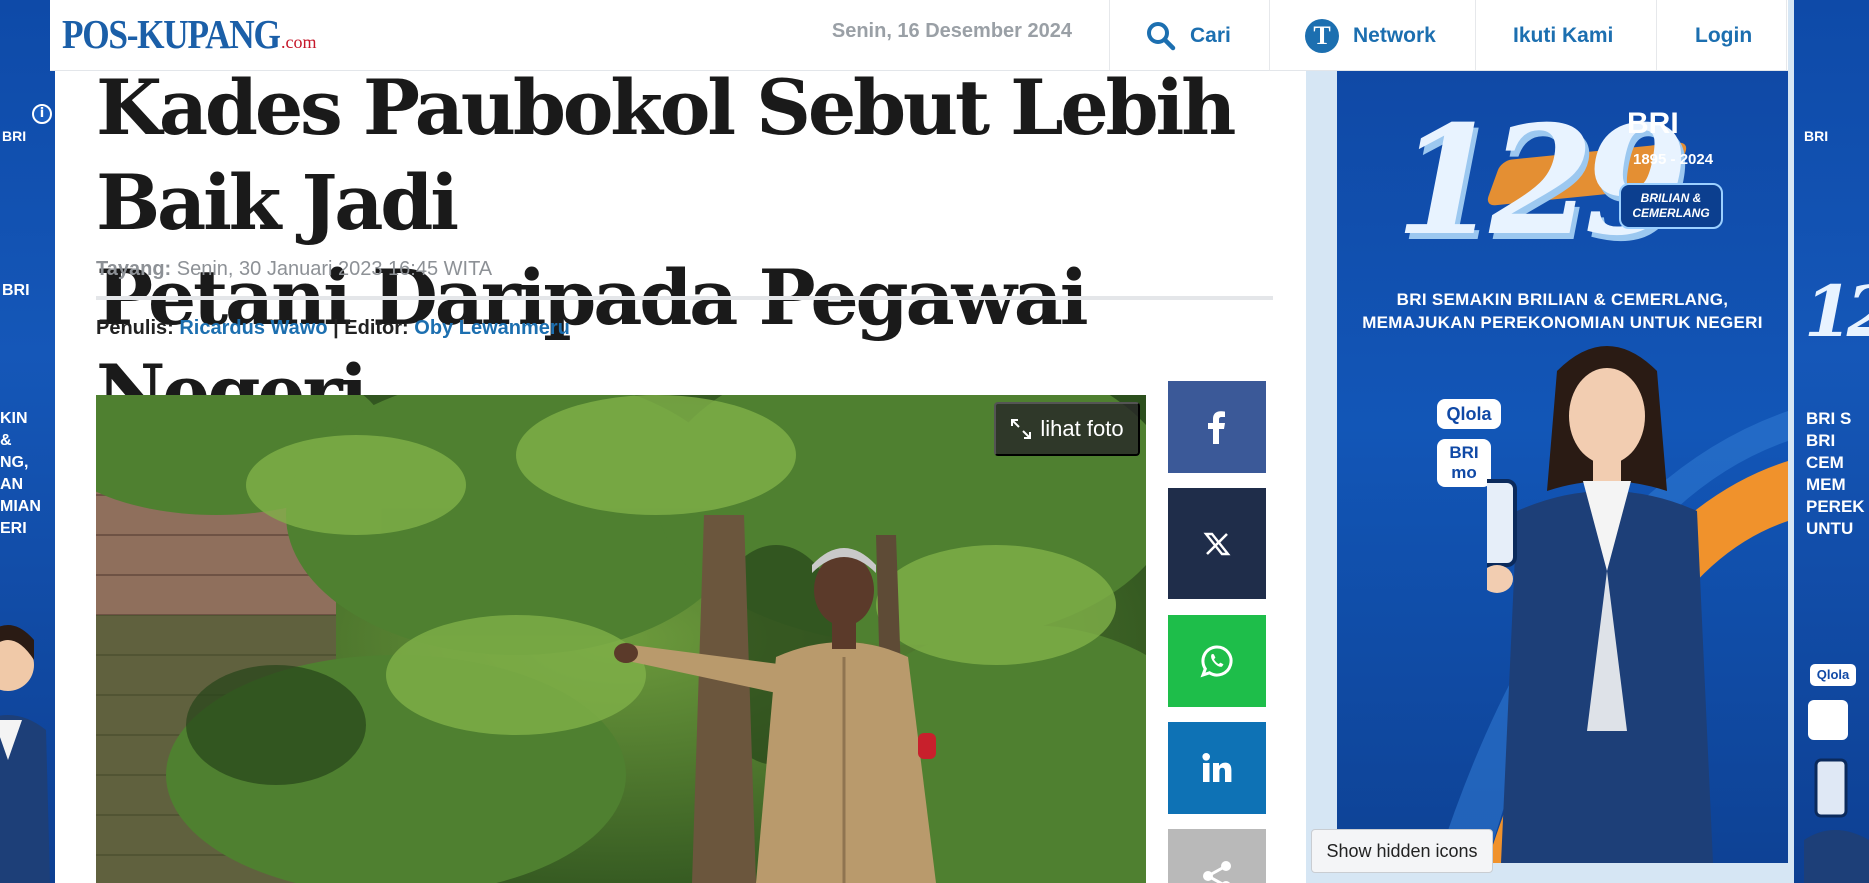 This screenshot has height=883, width=1869. Describe the element at coordinates (1210, 35) in the screenshot. I see `search-label: Cari` at that location.